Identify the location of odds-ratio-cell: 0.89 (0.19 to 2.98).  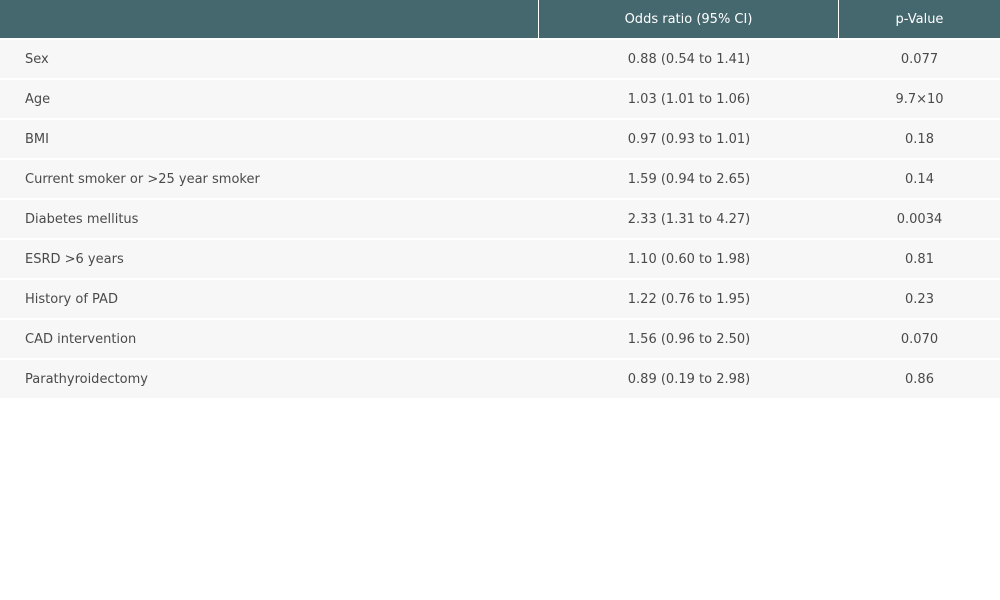
(689, 378).